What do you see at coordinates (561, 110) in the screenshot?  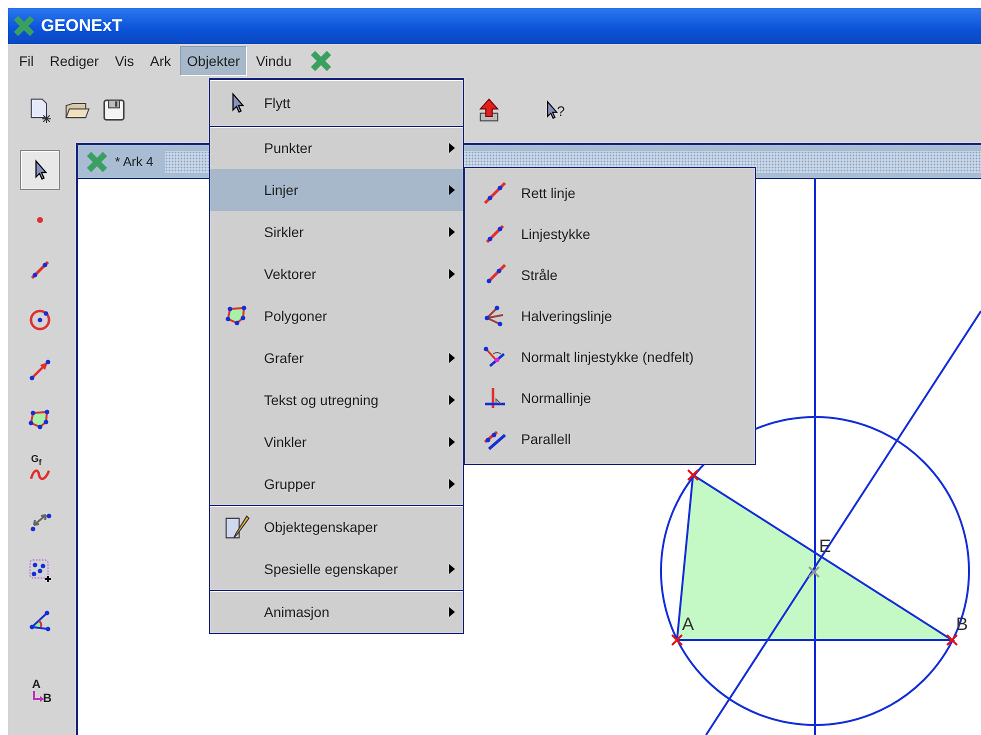 I see `question-mark: ?` at bounding box center [561, 110].